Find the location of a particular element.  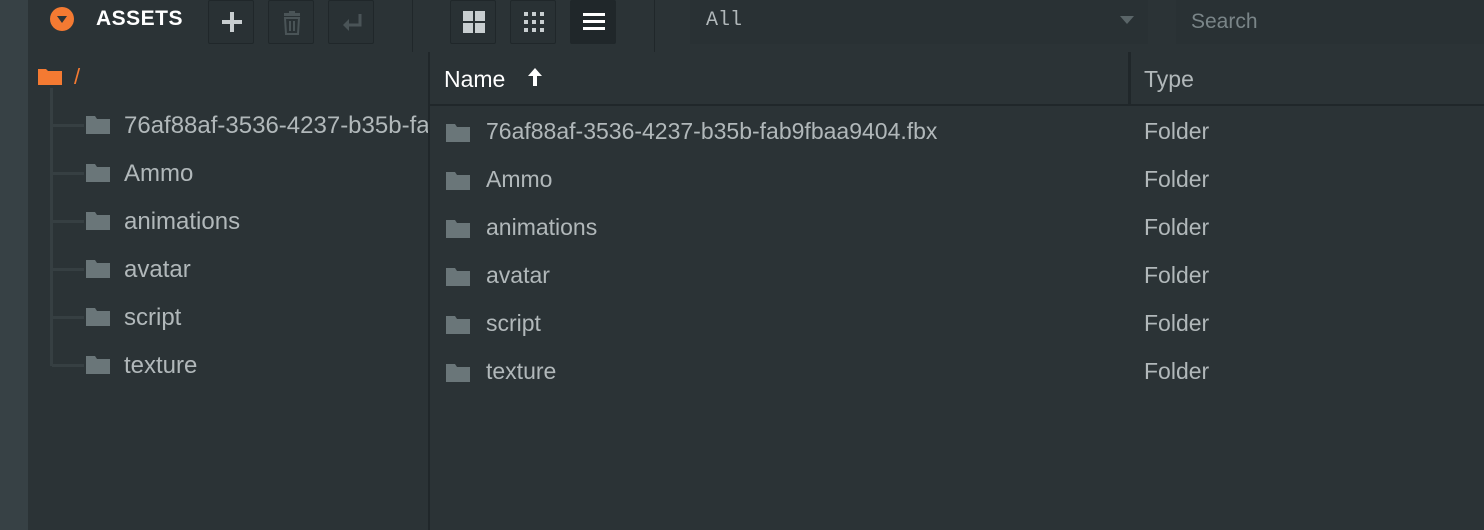

list-icon is located at coordinates (594, 21).